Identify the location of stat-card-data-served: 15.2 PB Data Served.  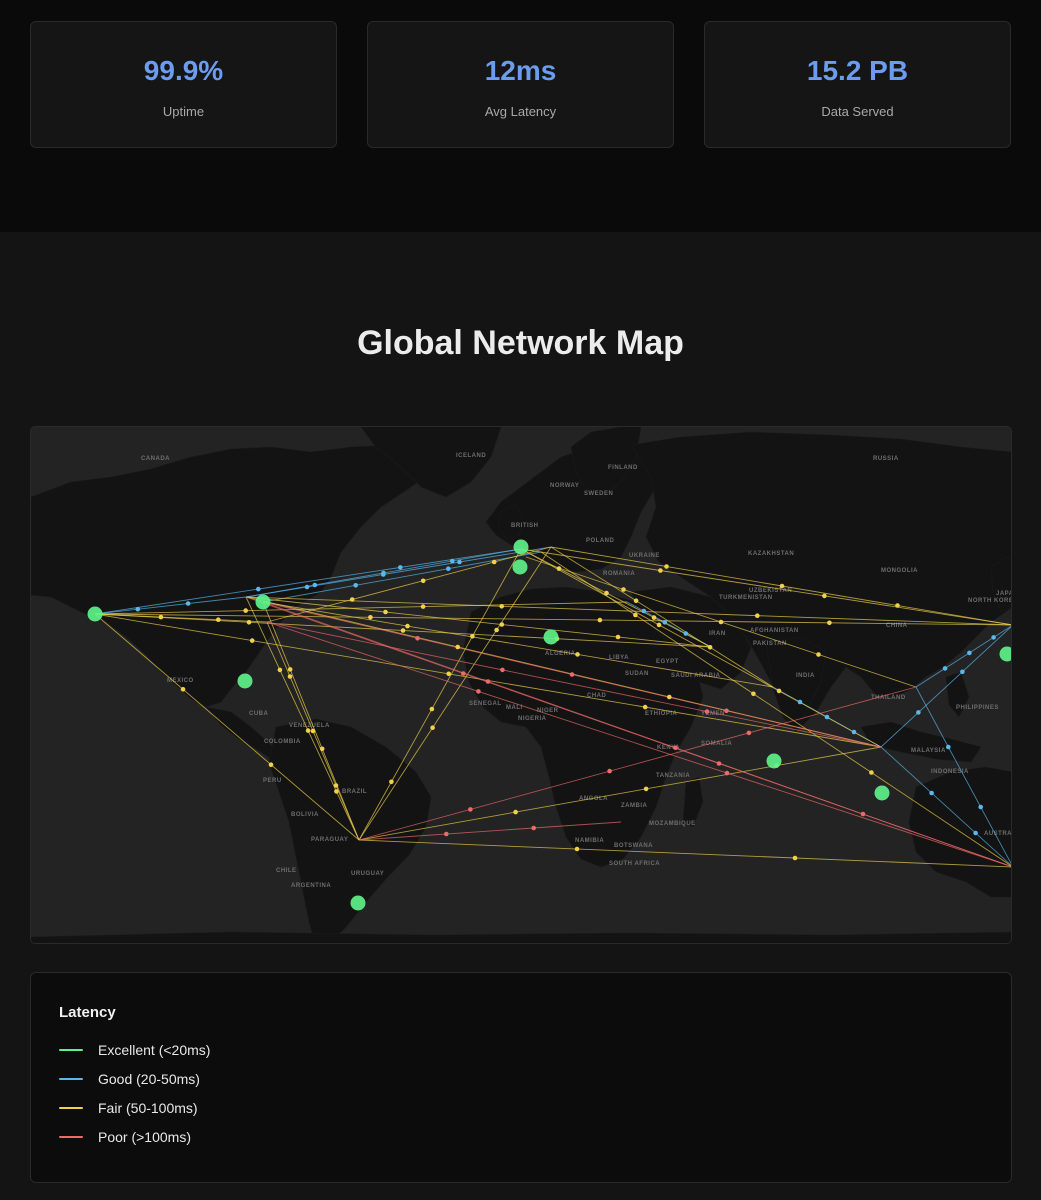
(857, 84).